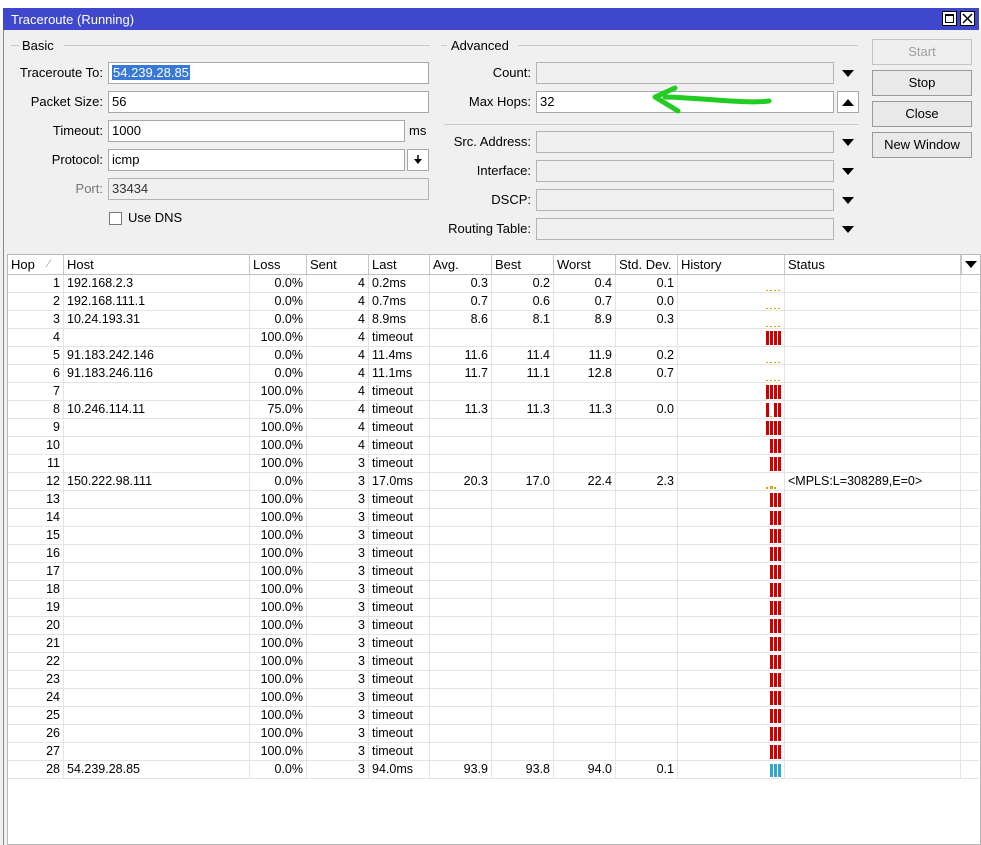  Describe the element at coordinates (493, 680) in the screenshot. I see `table-row: 23 100.0% 3 timeout` at that location.